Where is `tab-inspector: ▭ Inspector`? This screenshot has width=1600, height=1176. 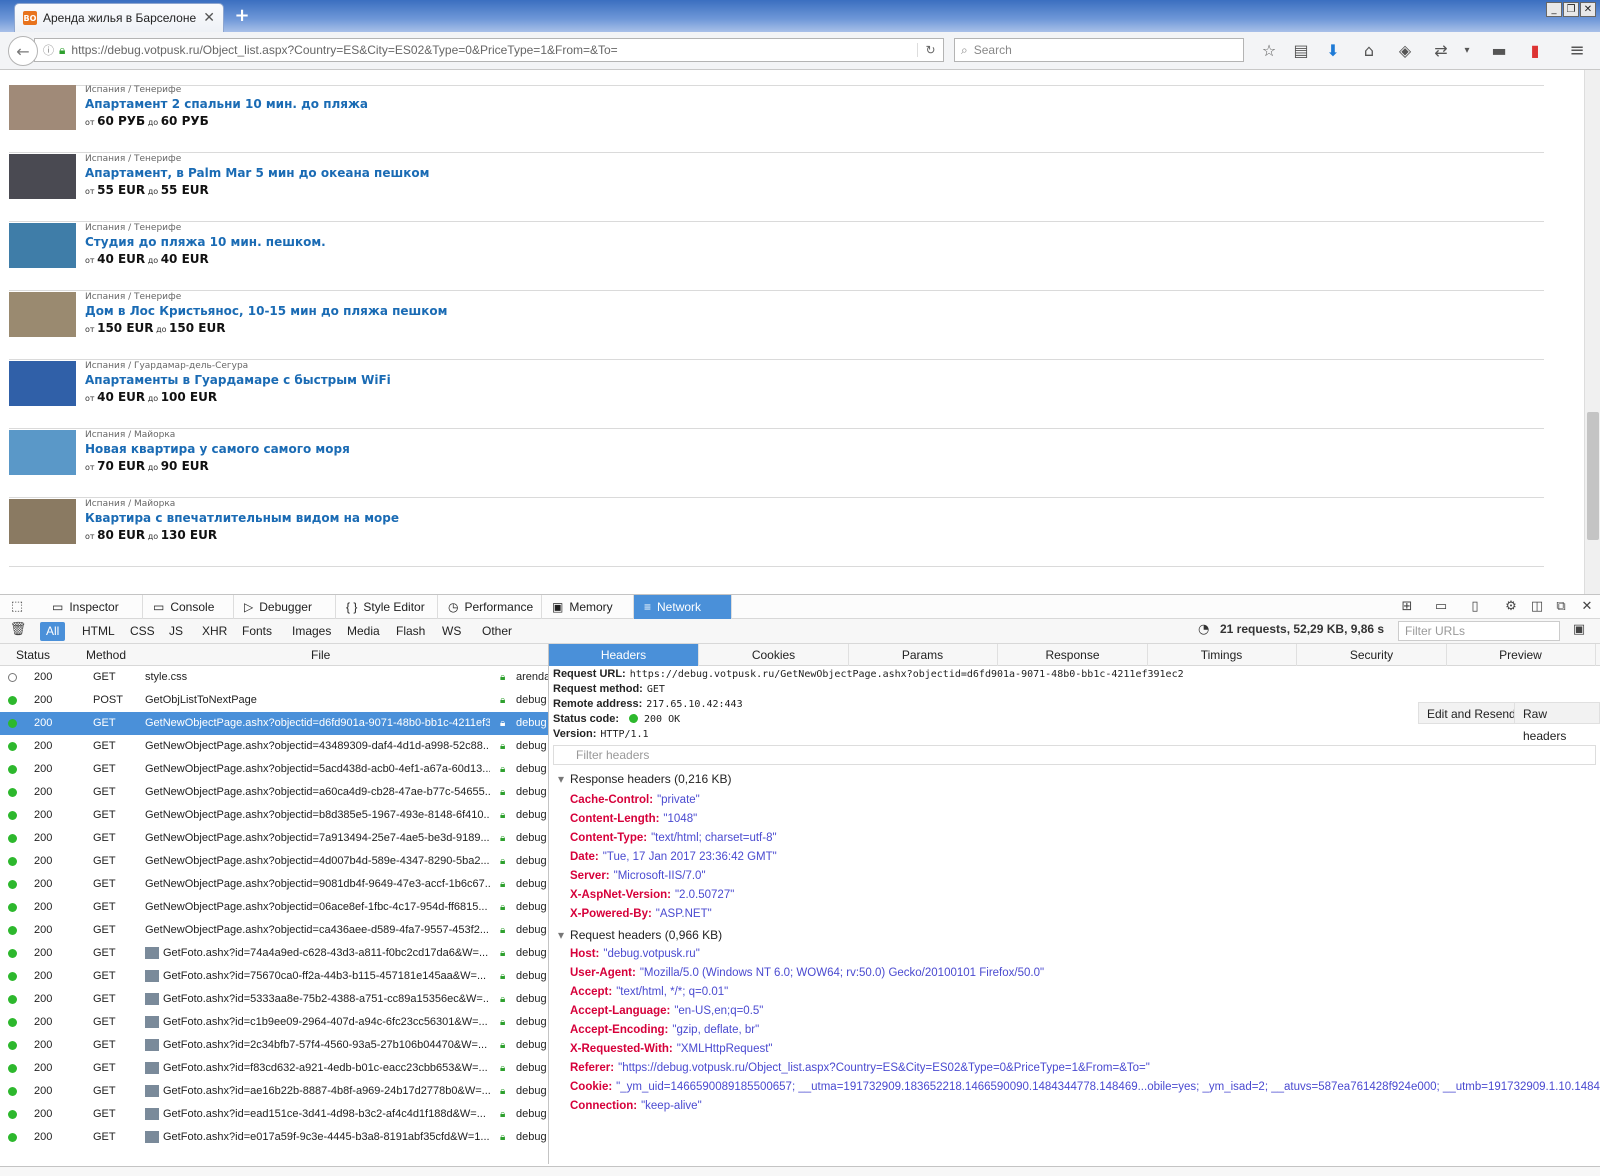 tab-inspector: ▭ Inspector is located at coordinates (92, 607).